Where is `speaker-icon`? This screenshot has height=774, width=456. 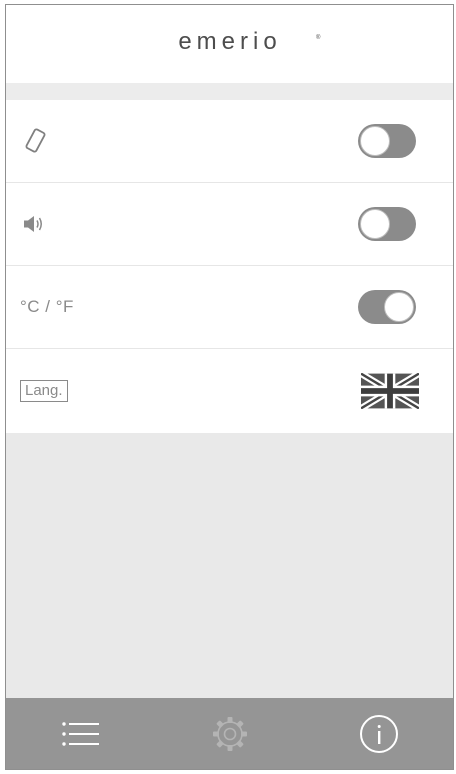
speaker-icon is located at coordinates (35, 224).